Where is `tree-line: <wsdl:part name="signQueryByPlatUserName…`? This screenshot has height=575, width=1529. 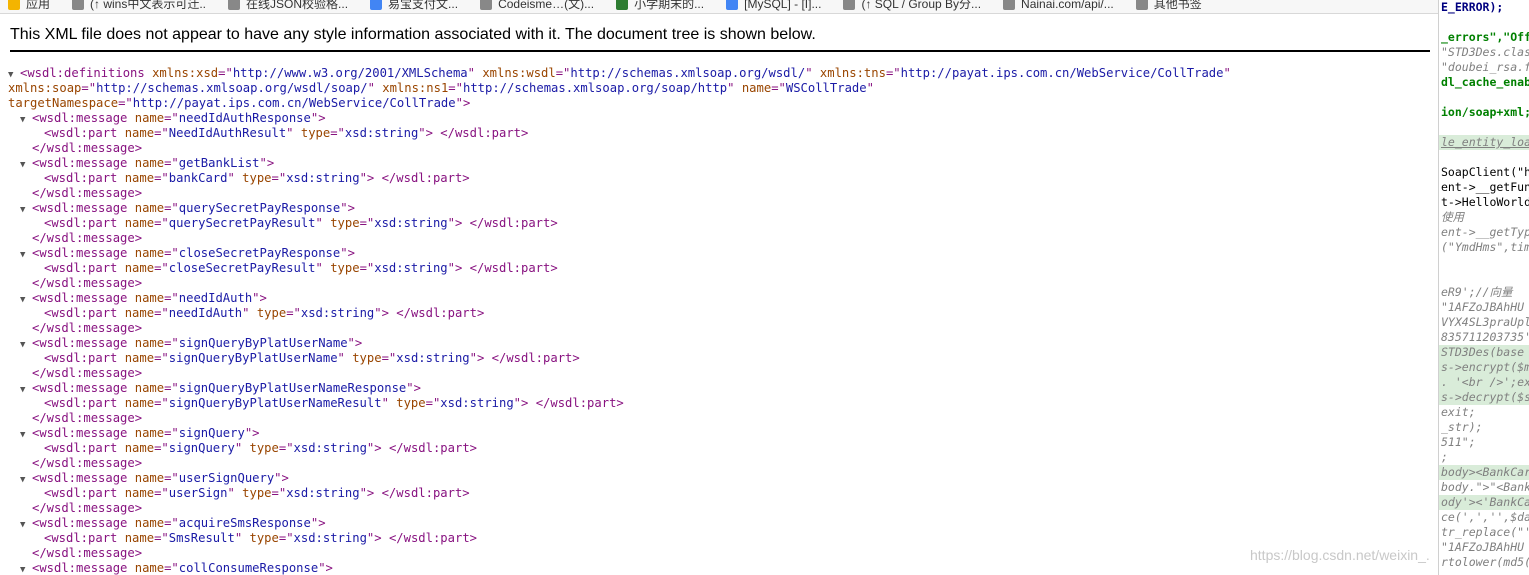 tree-line: <wsdl:part name="signQueryByPlatUserName… is located at coordinates (718, 403).